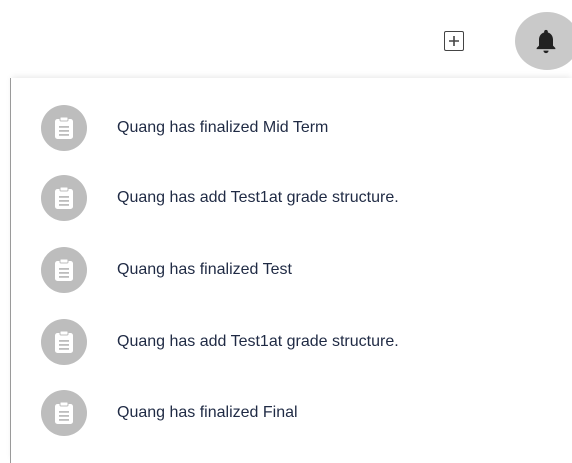 Image resolution: width=572 pixels, height=463 pixels. I want to click on notifications-button, so click(543, 41).